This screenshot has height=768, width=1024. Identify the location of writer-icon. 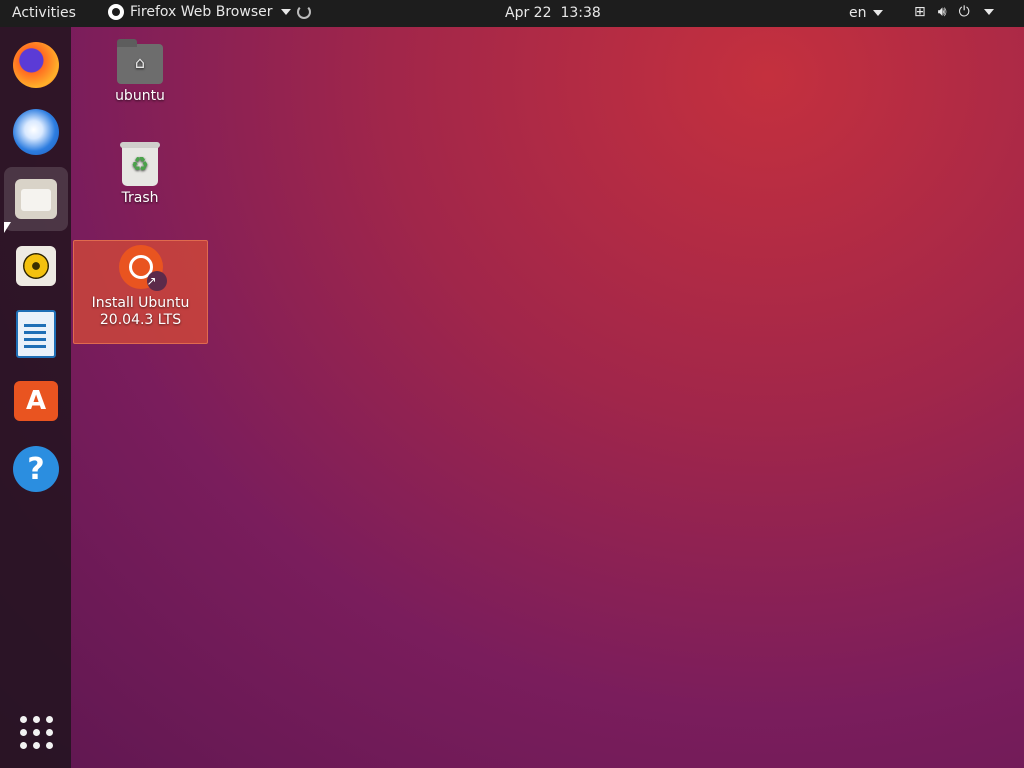
(36, 334).